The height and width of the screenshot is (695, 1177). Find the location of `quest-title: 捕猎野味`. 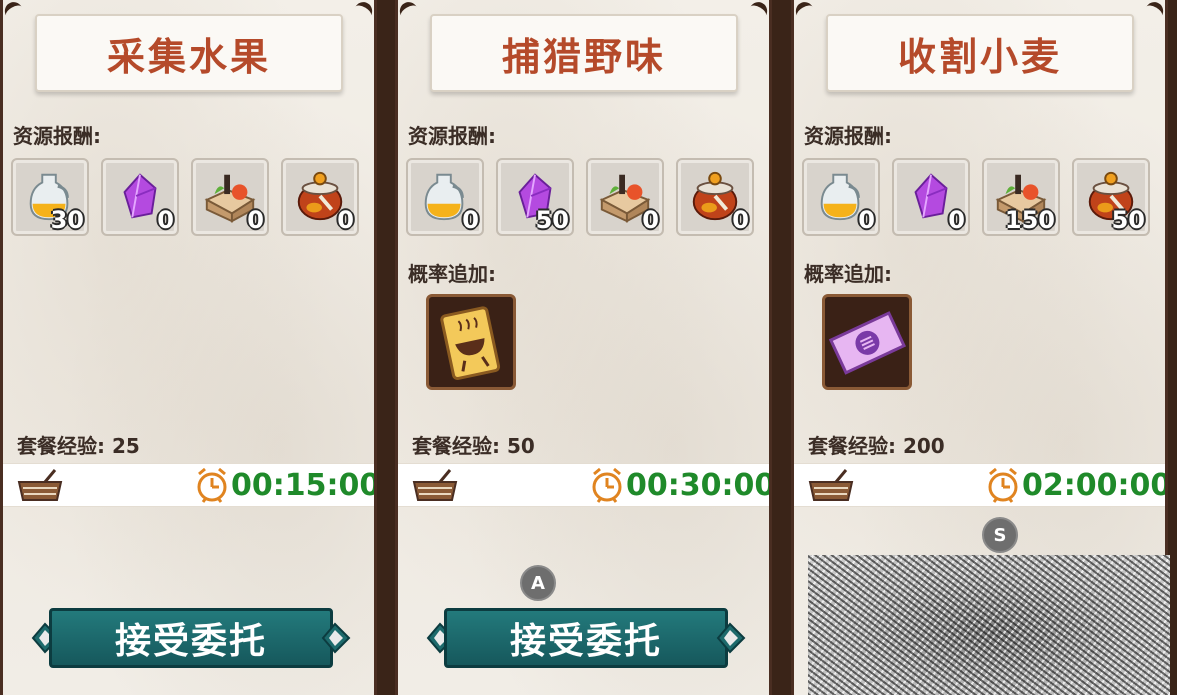

quest-title: 捕猎野味 is located at coordinates (583, 56).